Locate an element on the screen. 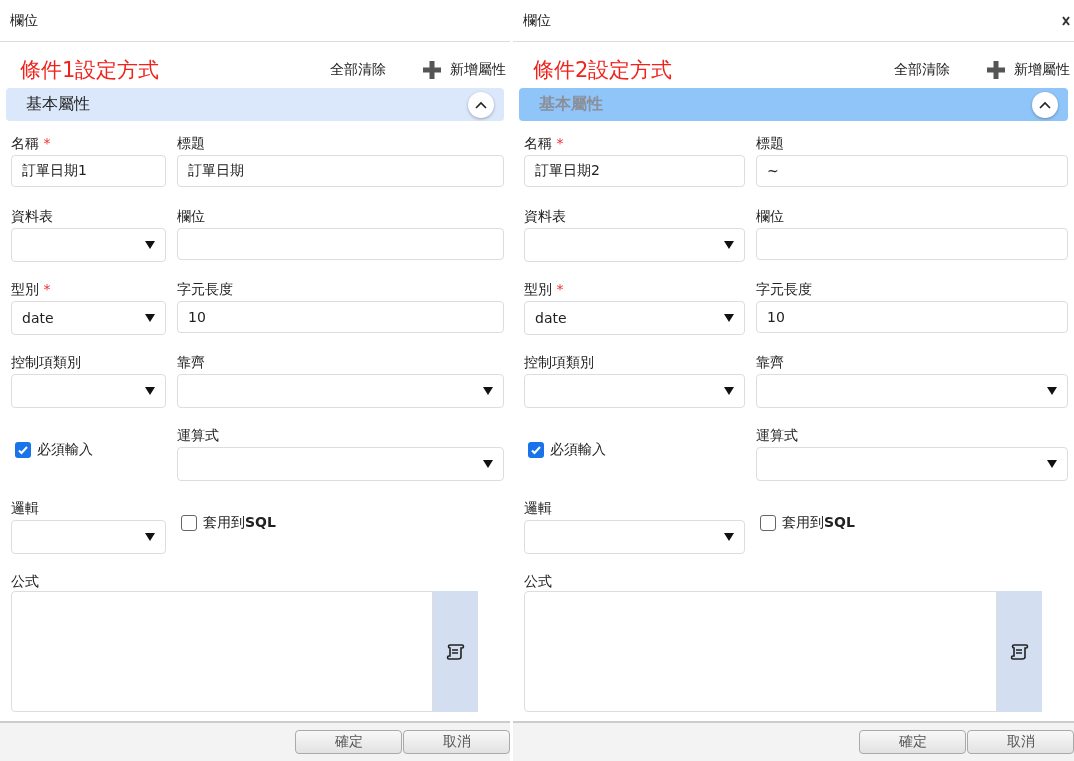 This screenshot has width=1074, height=761. heading: 條件1設定方式 is located at coordinates (90, 70).